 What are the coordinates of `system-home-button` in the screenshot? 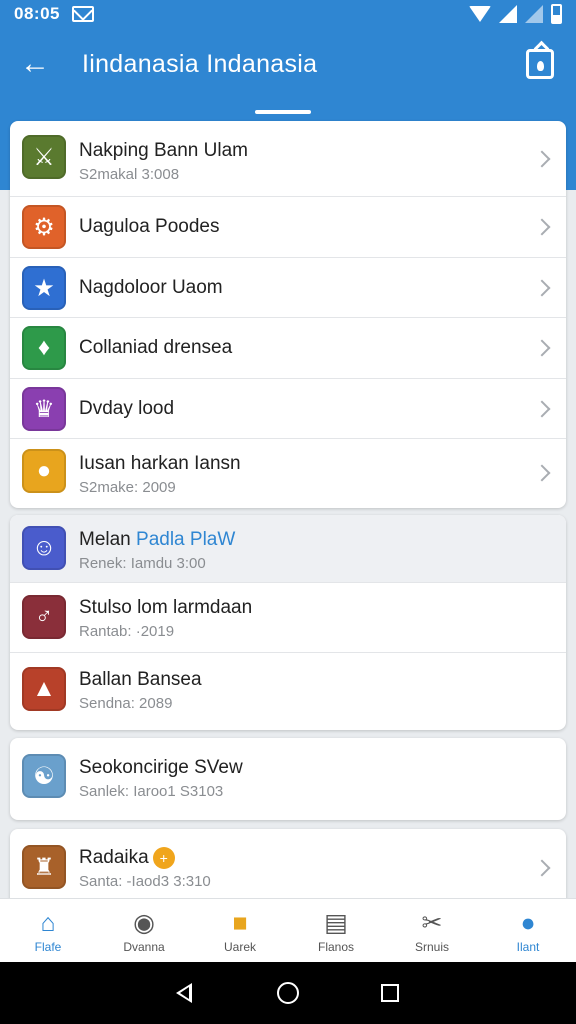 It's located at (288, 993).